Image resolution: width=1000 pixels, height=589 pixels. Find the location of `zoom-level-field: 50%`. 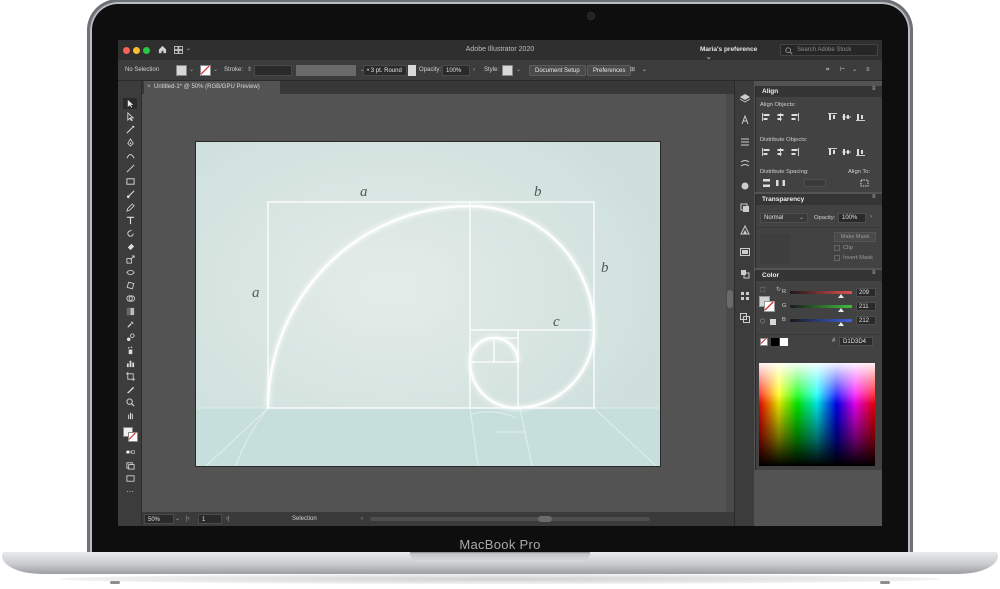

zoom-level-field: 50% is located at coordinates (159, 519).